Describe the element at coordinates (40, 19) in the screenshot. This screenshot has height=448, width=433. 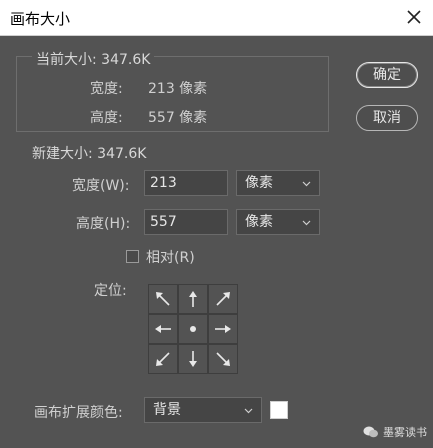
I see `window-title: 画布大小` at that location.